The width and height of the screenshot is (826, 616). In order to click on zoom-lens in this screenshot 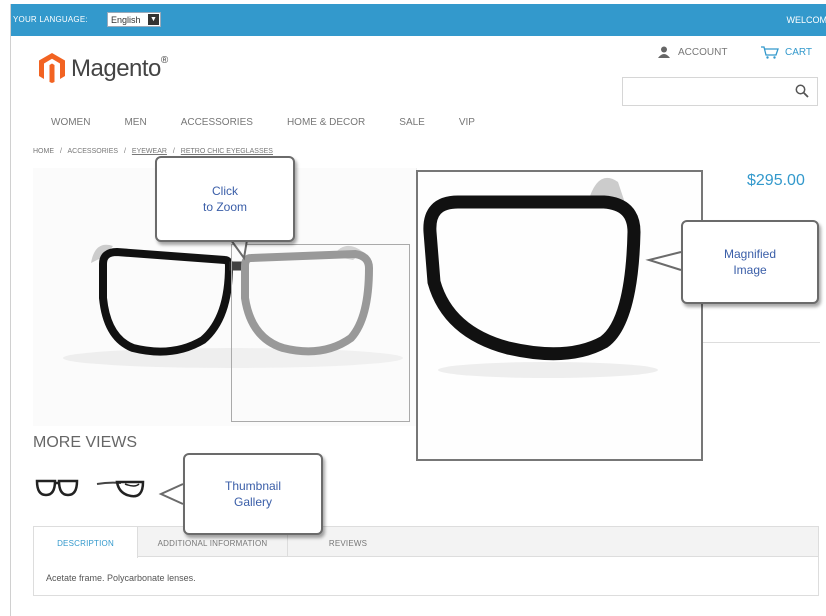, I will do `click(320, 333)`.